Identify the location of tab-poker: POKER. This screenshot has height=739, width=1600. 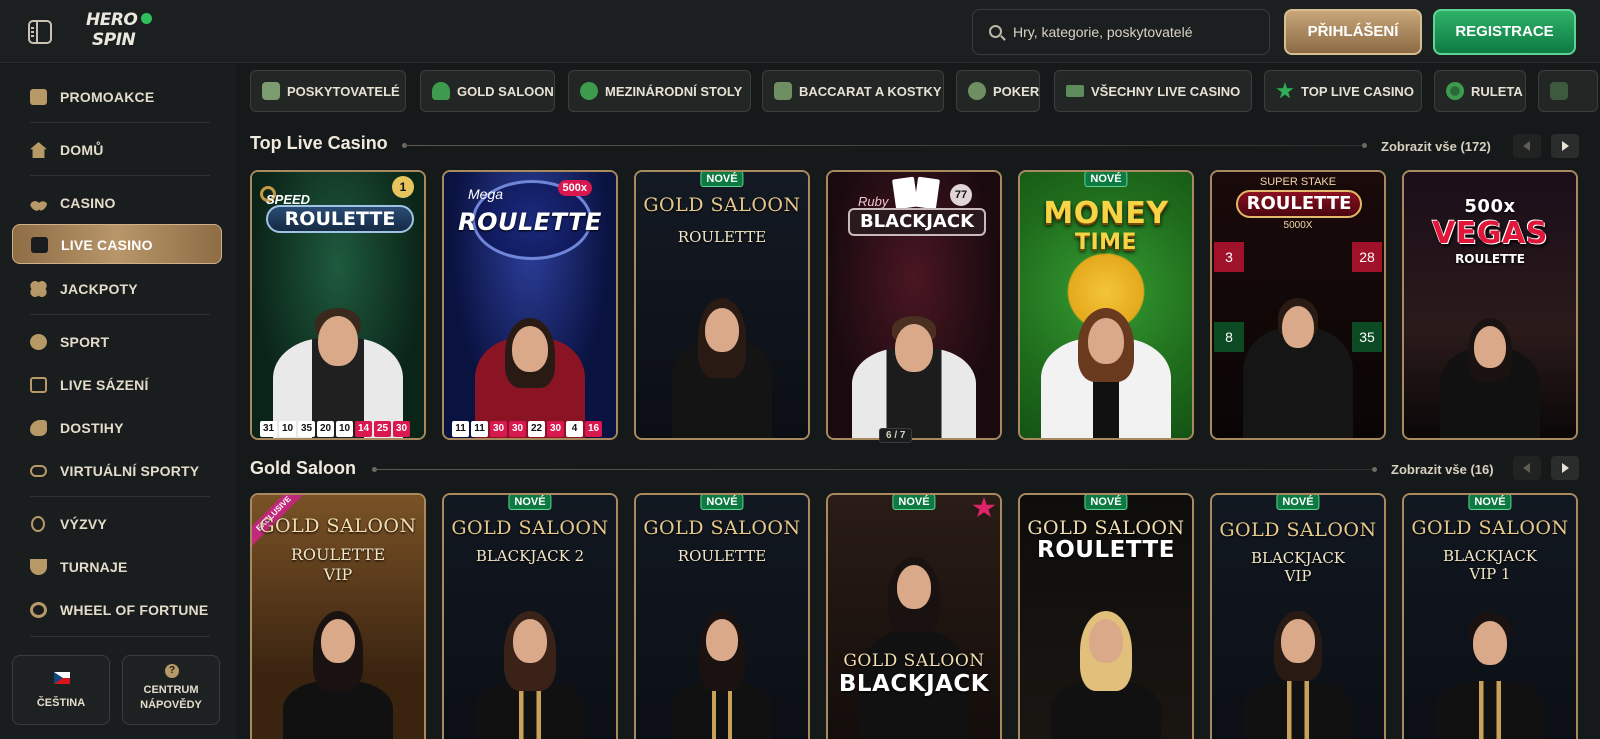
(998, 91).